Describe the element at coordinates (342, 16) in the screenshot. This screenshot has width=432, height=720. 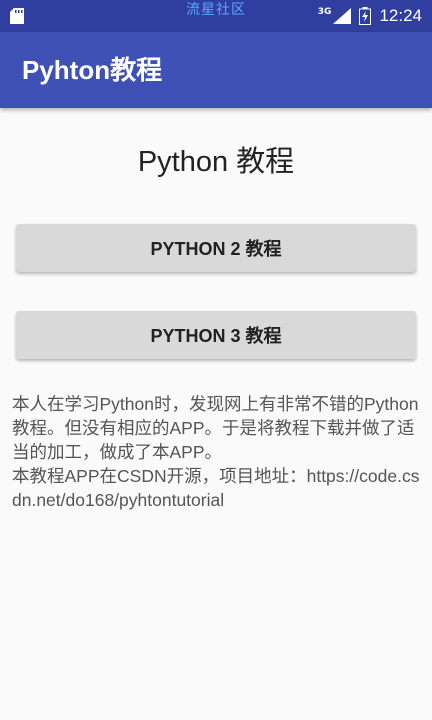
I see `signal-icon` at that location.